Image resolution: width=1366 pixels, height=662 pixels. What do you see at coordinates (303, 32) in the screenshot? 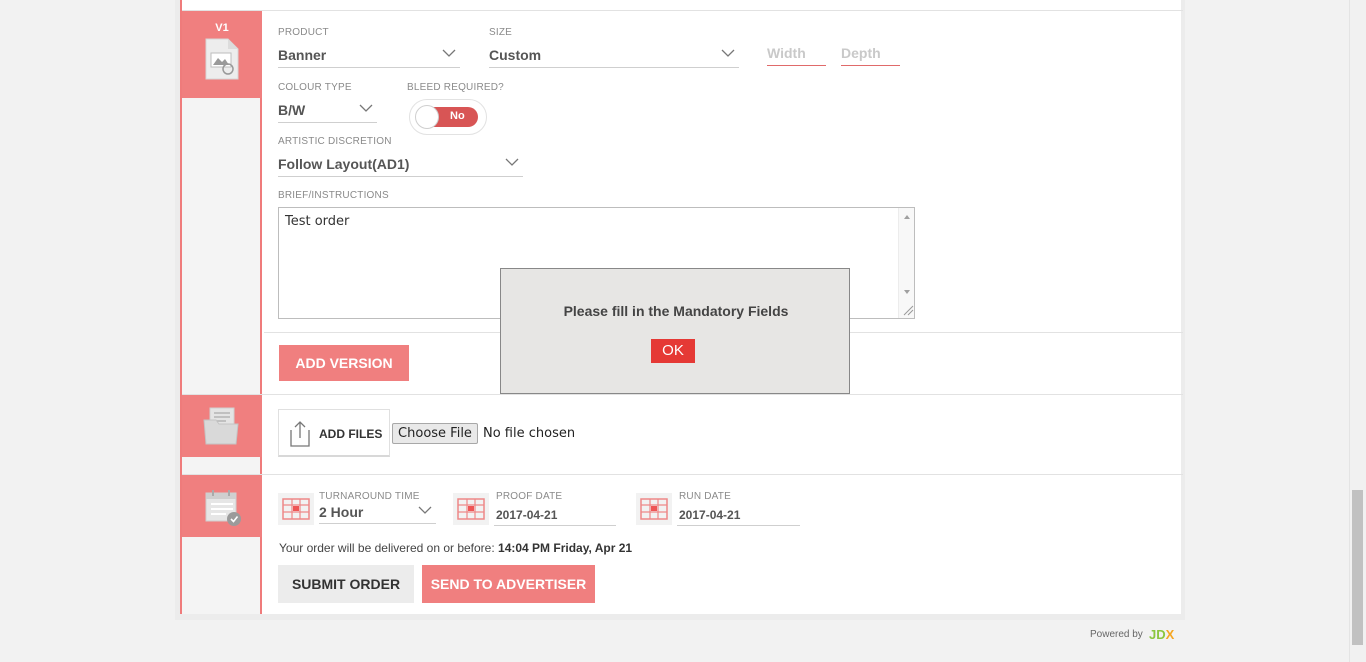
I see `product-label: PRODUCT` at bounding box center [303, 32].